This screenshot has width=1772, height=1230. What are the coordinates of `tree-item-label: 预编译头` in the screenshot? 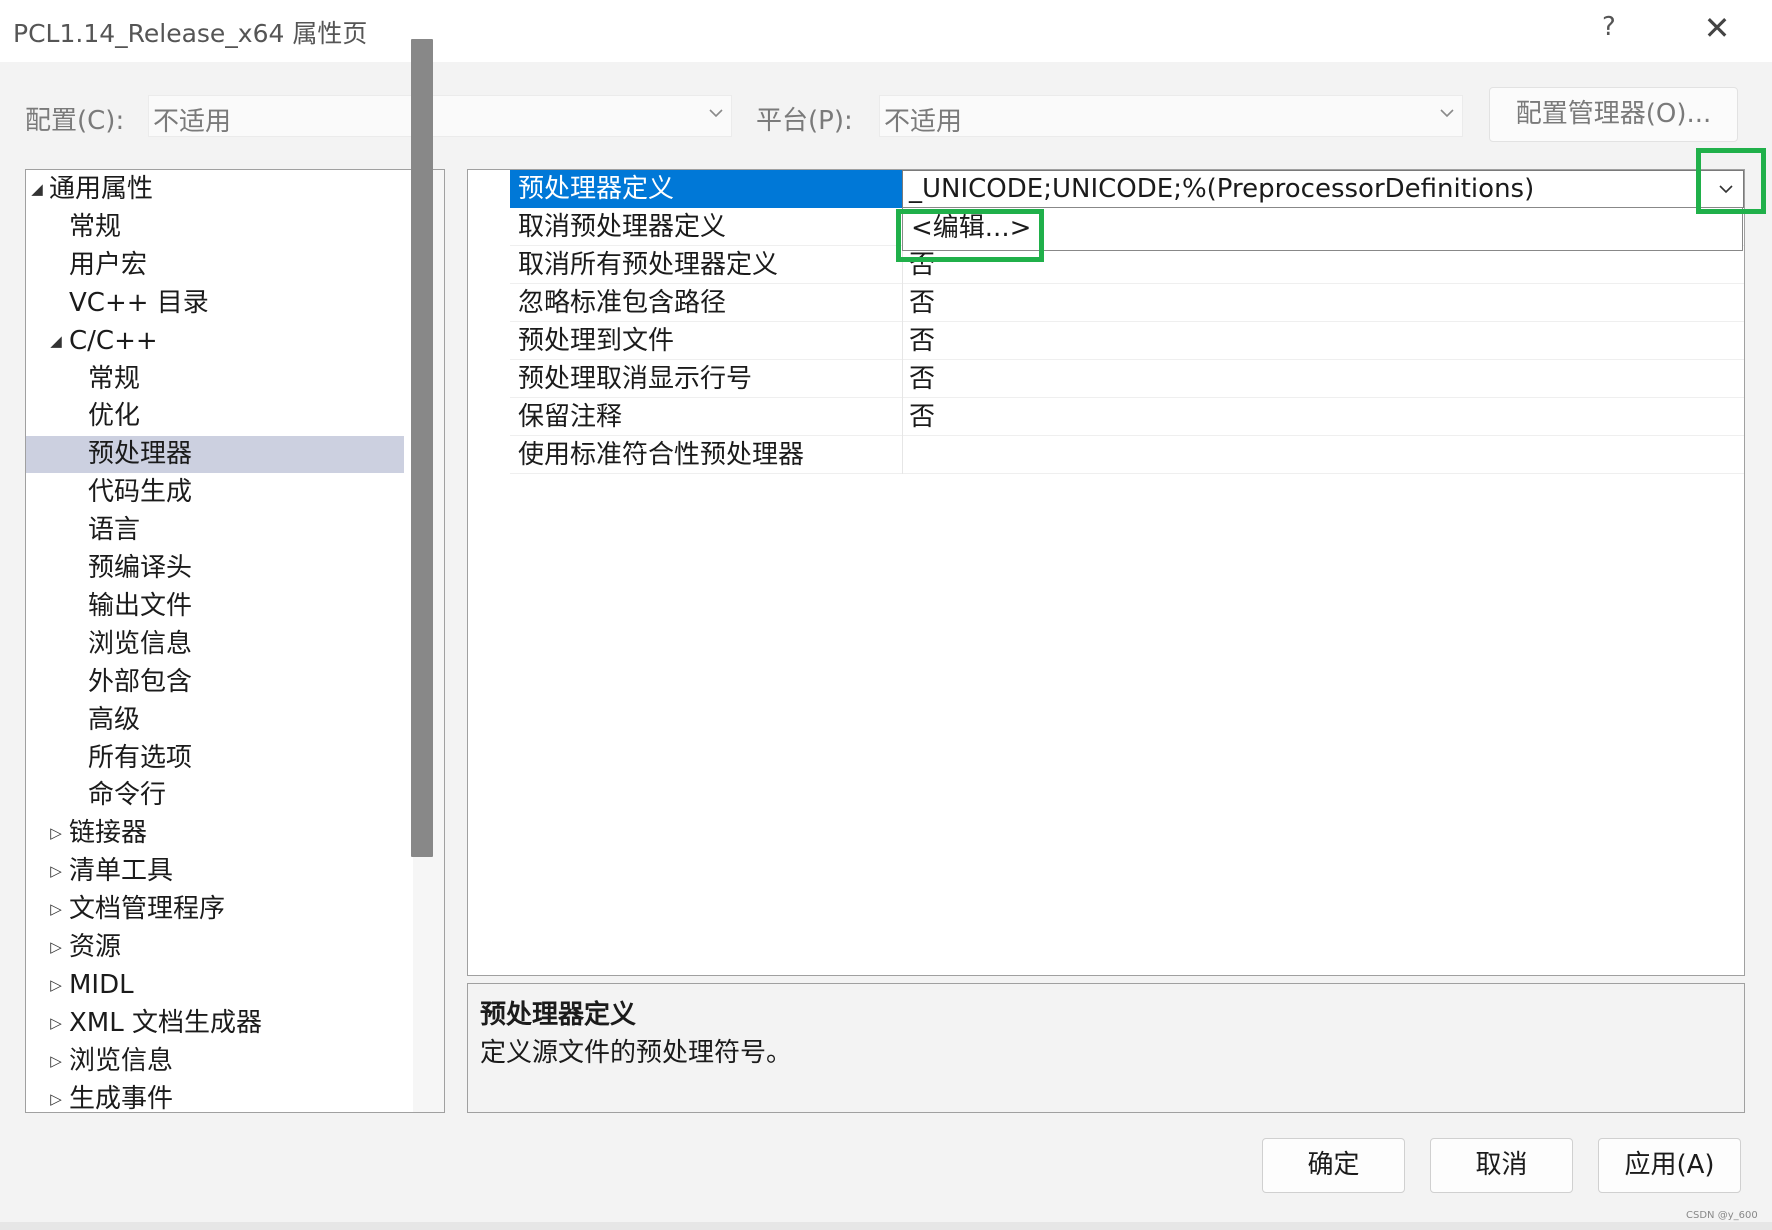 It's located at (140, 568).